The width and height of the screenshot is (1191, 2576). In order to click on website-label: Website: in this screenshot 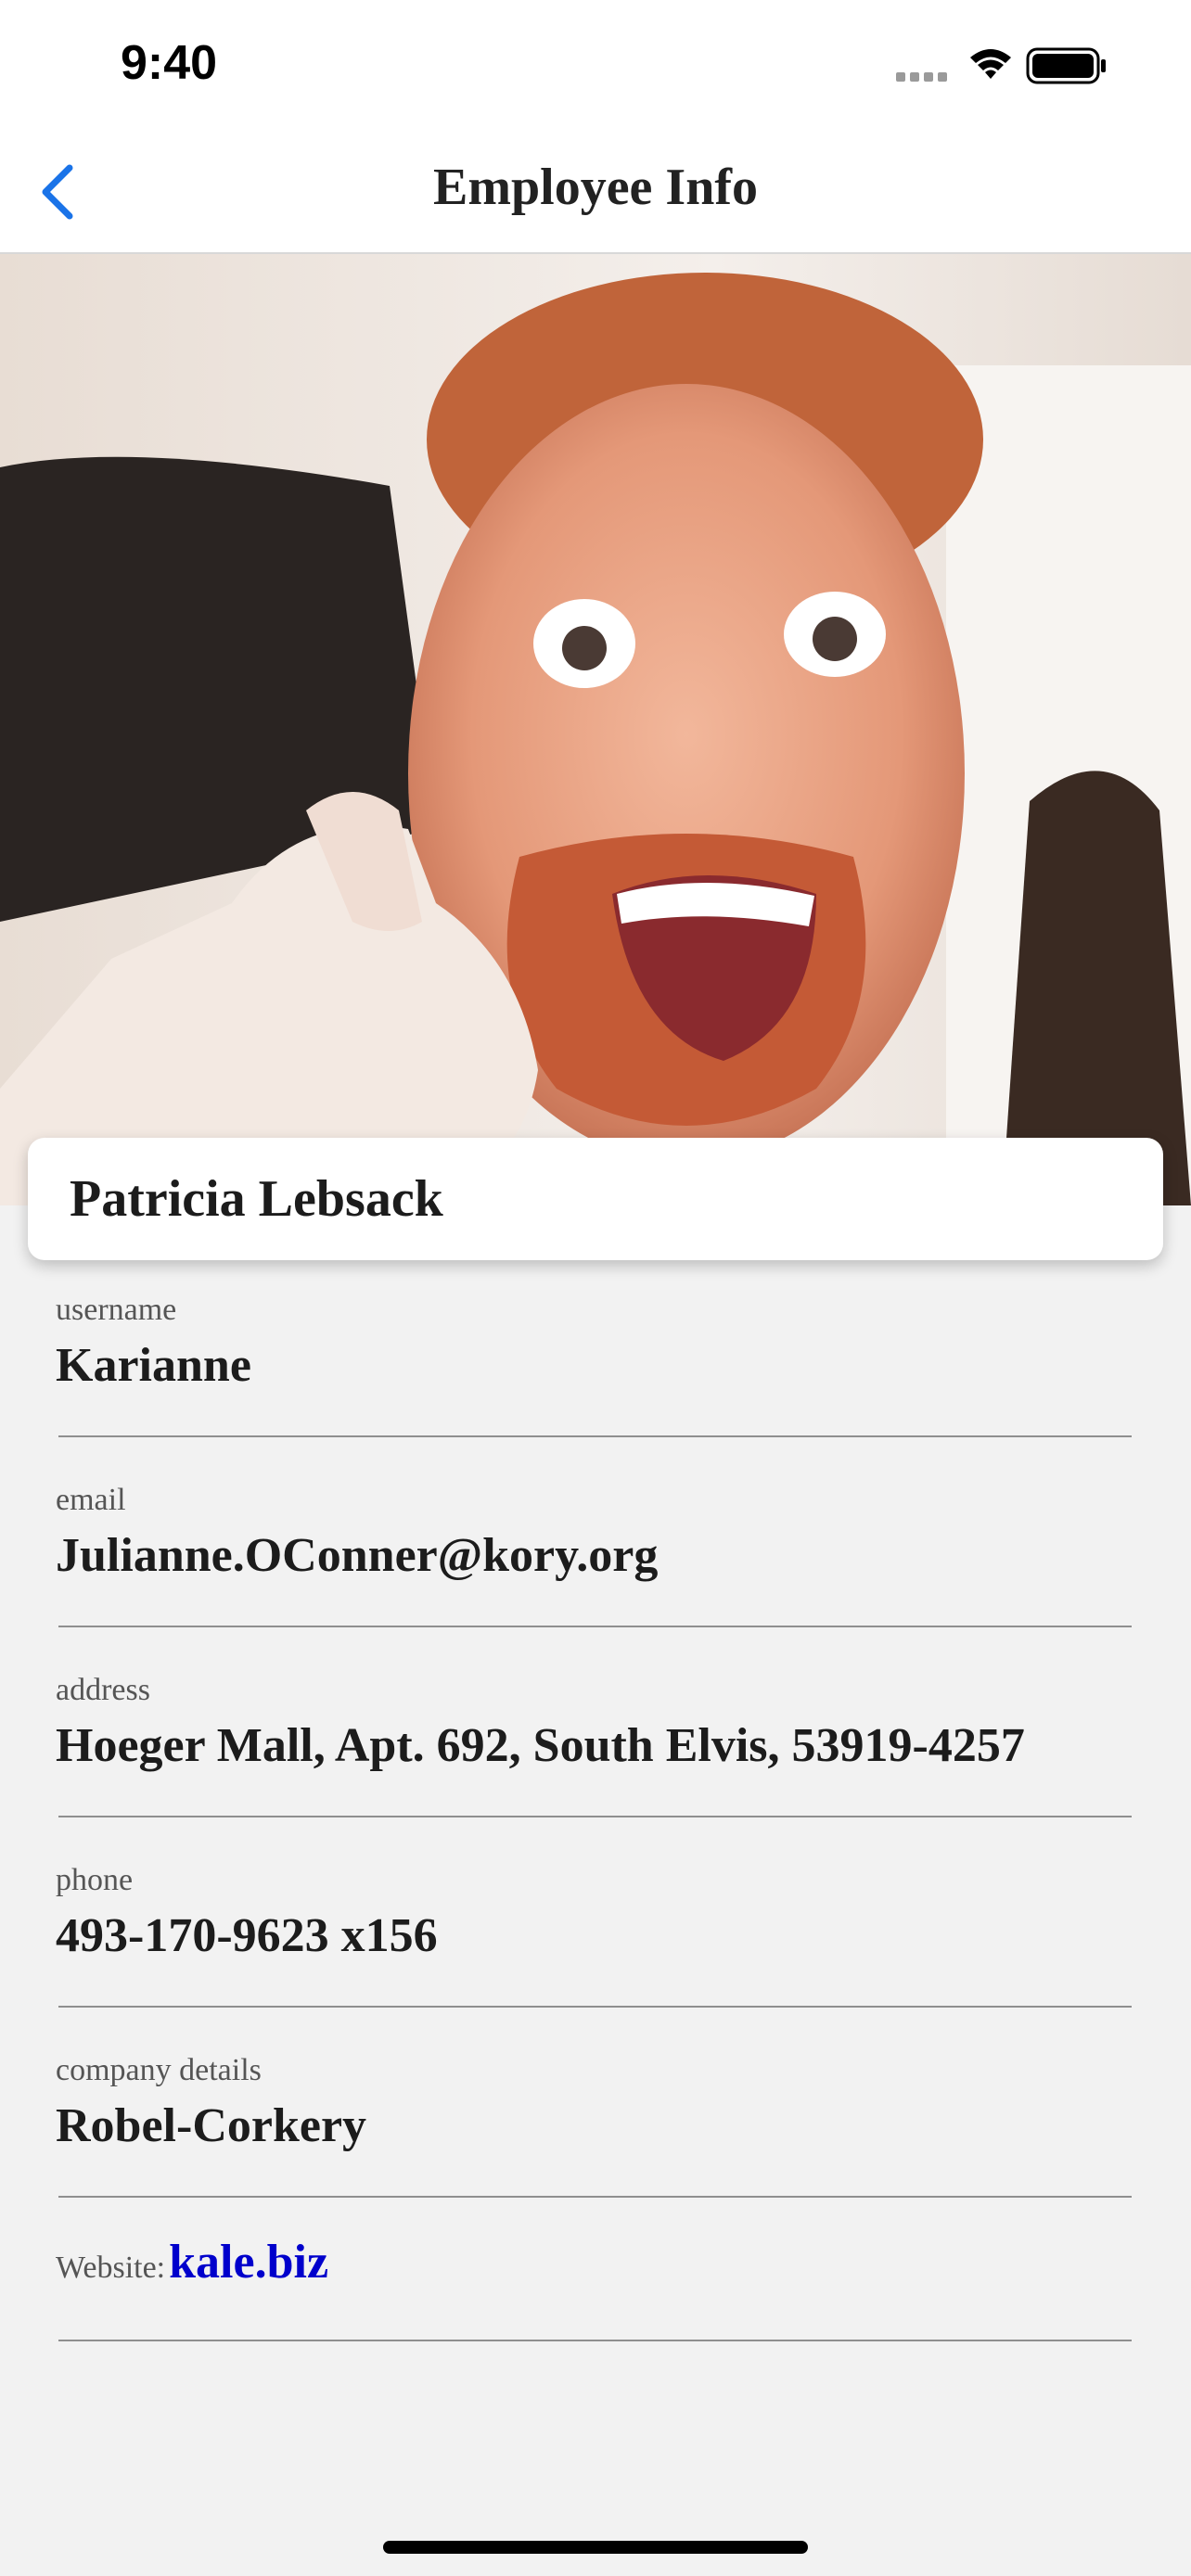, I will do `click(111, 2268)`.